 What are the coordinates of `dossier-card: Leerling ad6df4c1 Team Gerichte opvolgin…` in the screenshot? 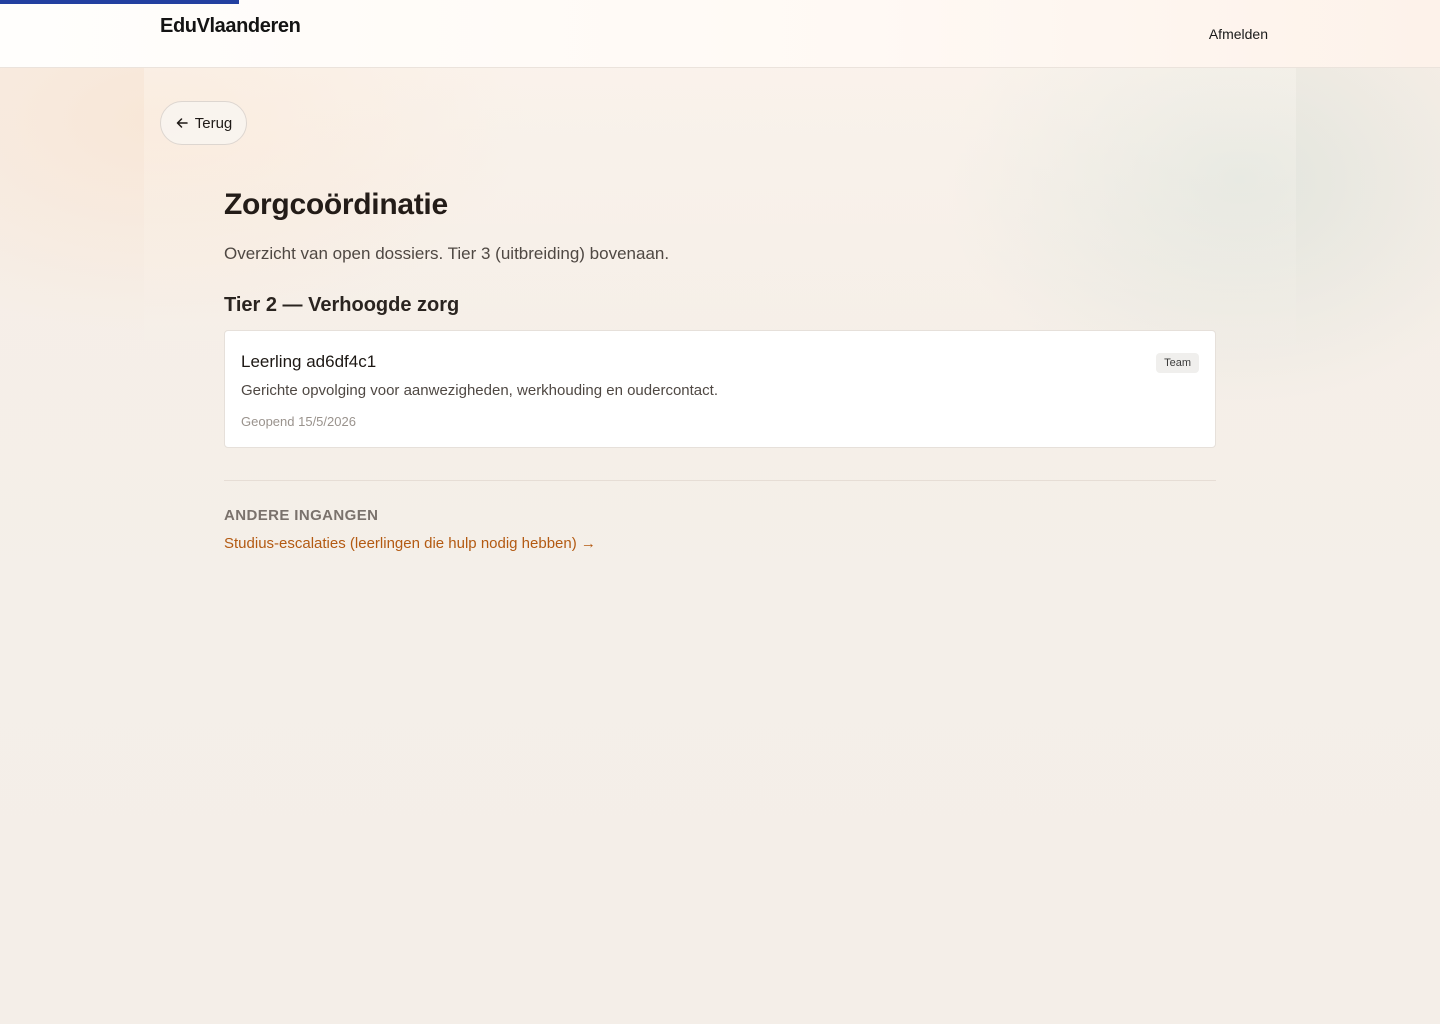 It's located at (720, 389).